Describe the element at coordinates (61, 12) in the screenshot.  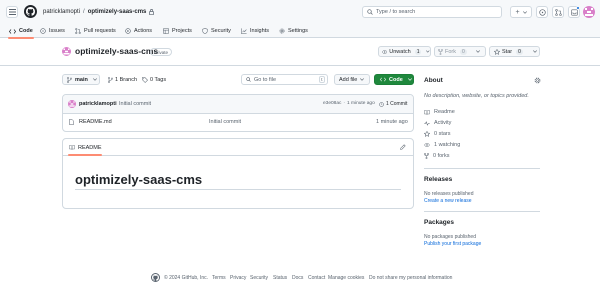
I see `owner-link: patricklamopti` at that location.